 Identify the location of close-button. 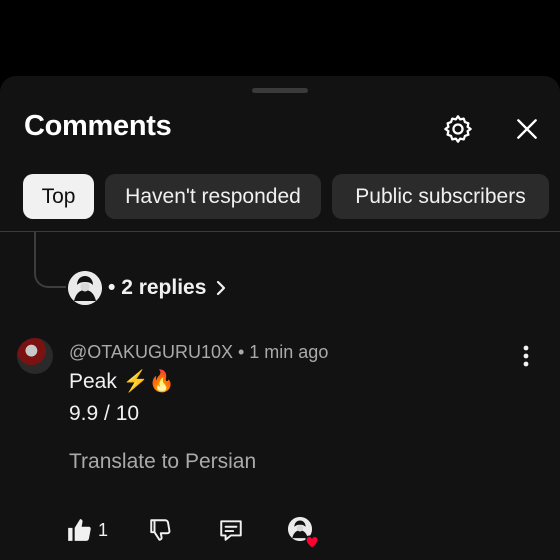
(527, 129).